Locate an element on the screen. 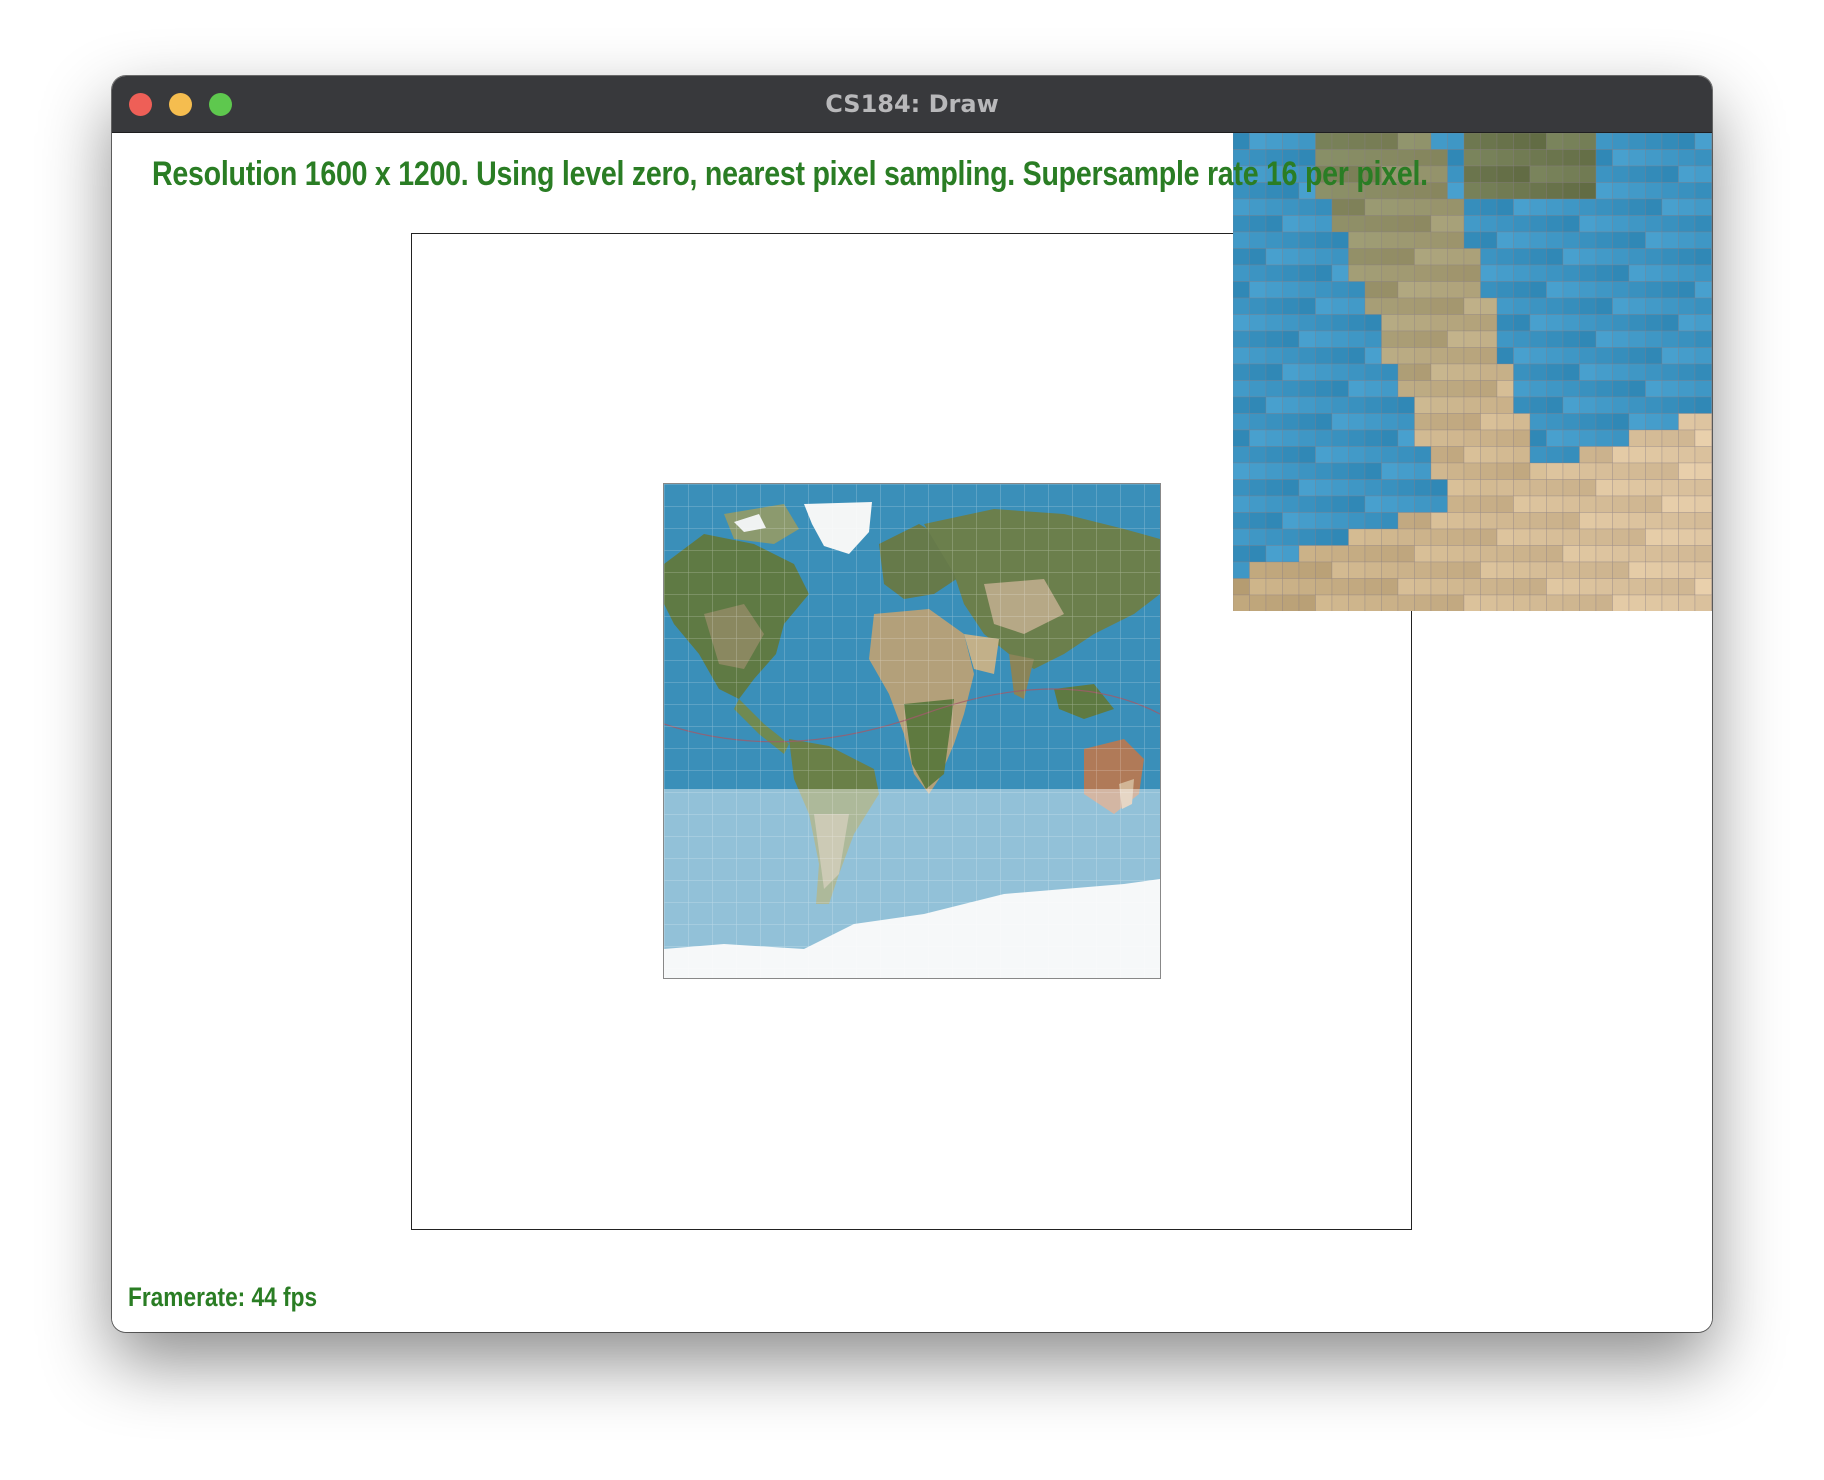 The height and width of the screenshot is (1480, 1824). close-icon is located at coordinates (140, 104).